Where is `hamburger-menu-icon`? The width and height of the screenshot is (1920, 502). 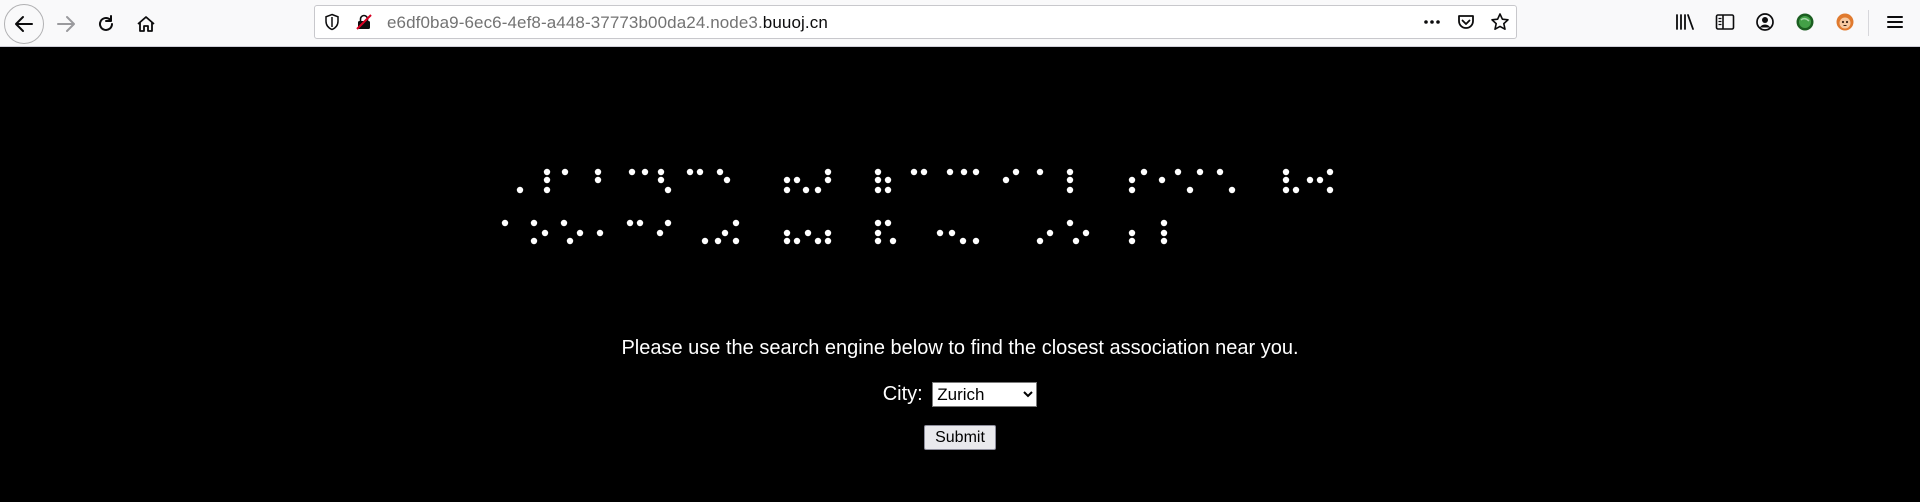
hamburger-menu-icon is located at coordinates (1895, 22).